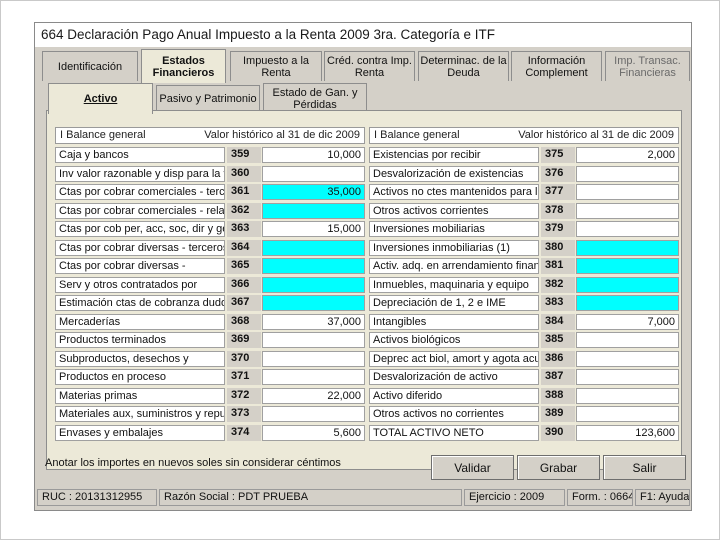 This screenshot has width=720, height=540. Describe the element at coordinates (244, 247) in the screenshot. I see `left-row-code: 364` at that location.